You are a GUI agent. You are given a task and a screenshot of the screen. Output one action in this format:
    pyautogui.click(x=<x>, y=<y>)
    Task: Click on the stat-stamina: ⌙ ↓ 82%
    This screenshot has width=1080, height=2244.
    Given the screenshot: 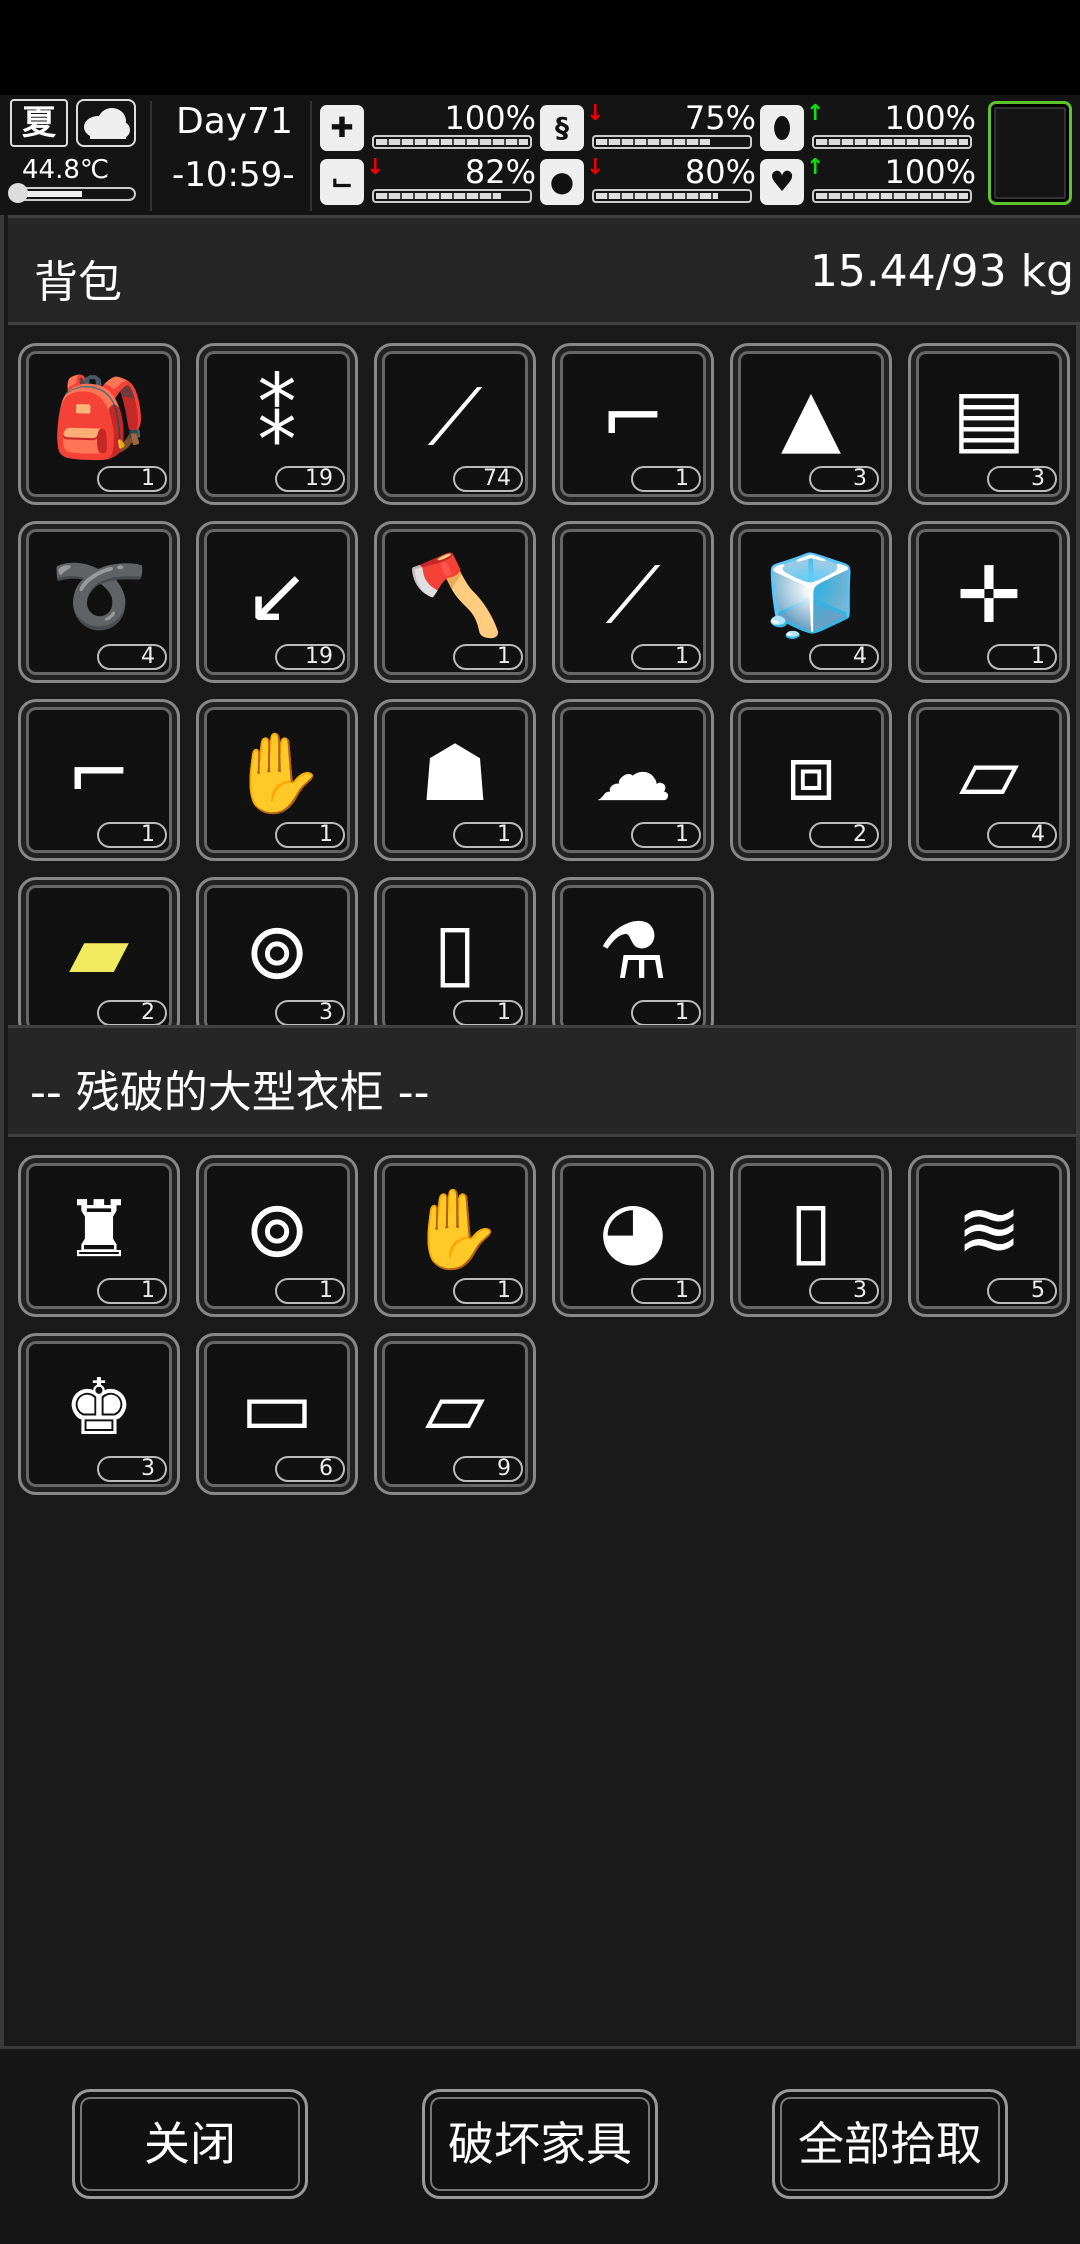 What is the action you would take?
    pyautogui.click(x=430, y=180)
    